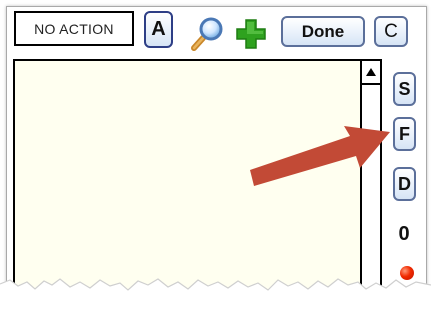 The width and height of the screenshot is (431, 316). I want to click on action-mode-field: NO ACTION, so click(74, 28).